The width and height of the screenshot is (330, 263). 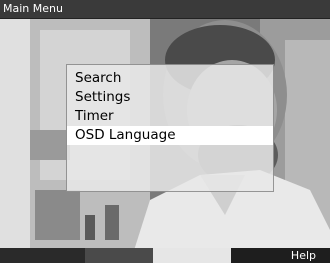 What do you see at coordinates (280, 255) in the screenshot?
I see `help-key: Help` at bounding box center [280, 255].